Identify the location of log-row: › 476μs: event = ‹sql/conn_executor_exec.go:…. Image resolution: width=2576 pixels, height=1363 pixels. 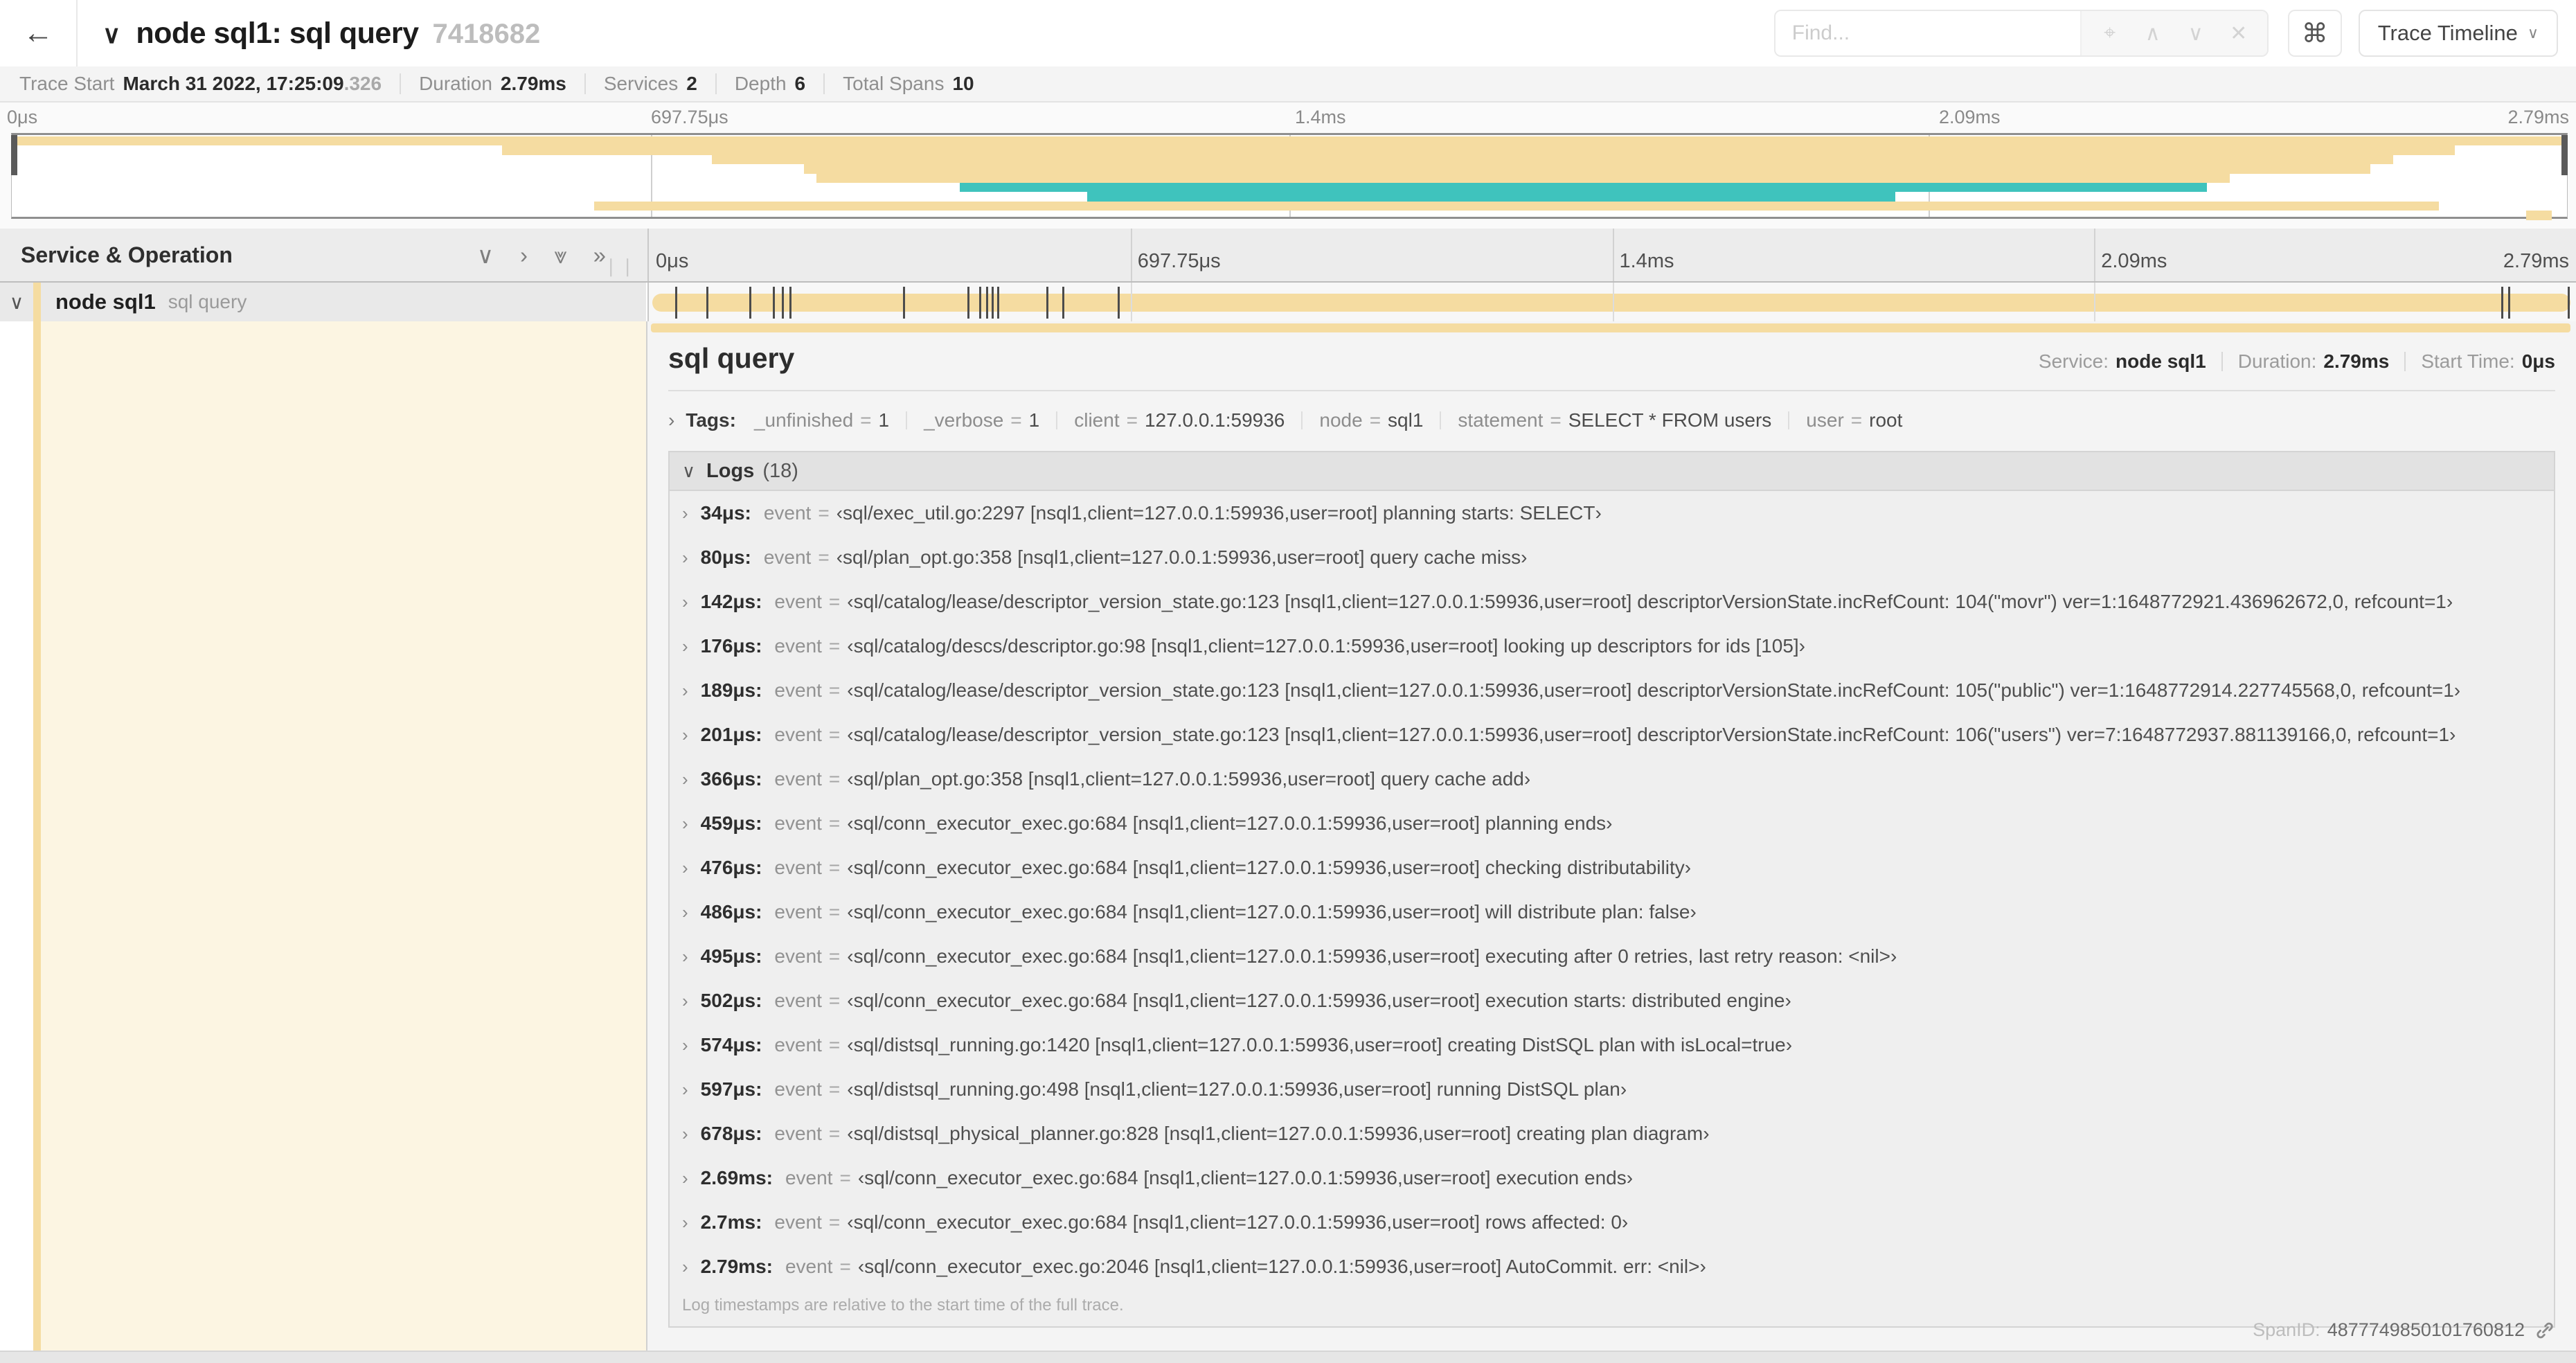
(1612, 868).